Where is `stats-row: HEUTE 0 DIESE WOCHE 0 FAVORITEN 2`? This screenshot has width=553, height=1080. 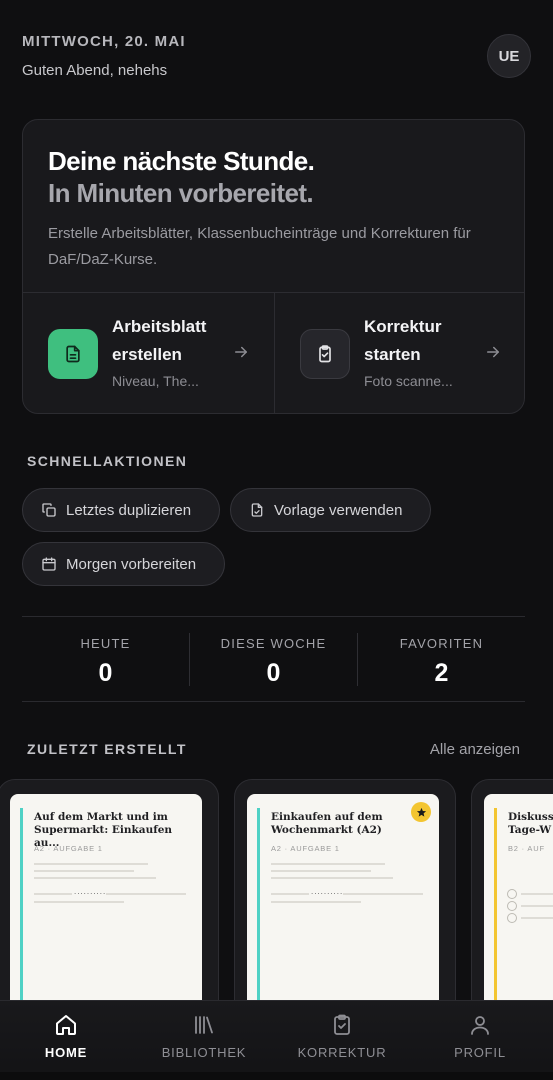 stats-row: HEUTE 0 DIESE WOCHE 0 FAVORITEN 2 is located at coordinates (273, 659).